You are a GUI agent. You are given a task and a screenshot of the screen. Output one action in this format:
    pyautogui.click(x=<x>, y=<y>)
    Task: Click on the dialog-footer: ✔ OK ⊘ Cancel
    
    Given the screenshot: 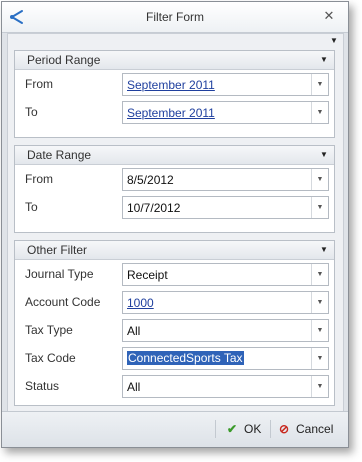 What is the action you would take?
    pyautogui.click(x=175, y=429)
    